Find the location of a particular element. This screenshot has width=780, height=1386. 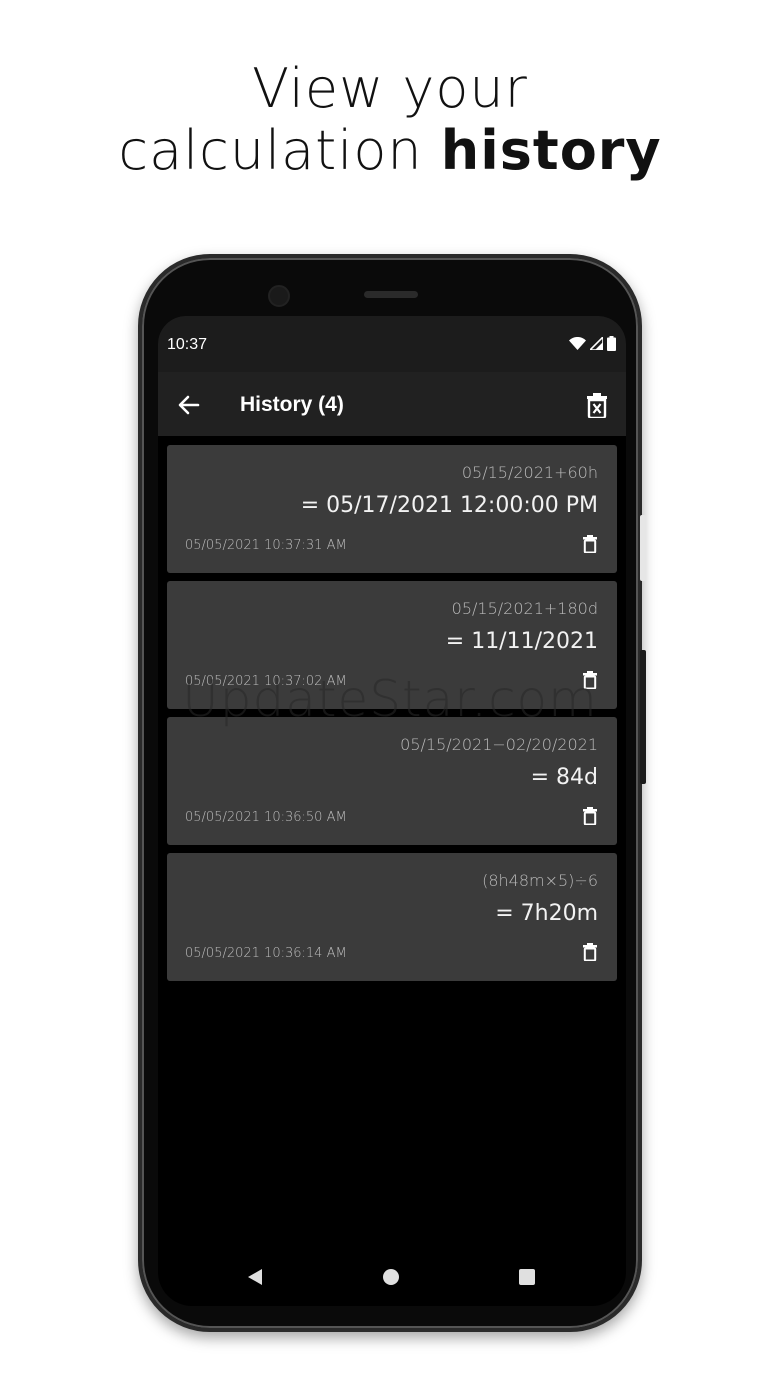

page-title: History (4) is located at coordinates (292, 404).